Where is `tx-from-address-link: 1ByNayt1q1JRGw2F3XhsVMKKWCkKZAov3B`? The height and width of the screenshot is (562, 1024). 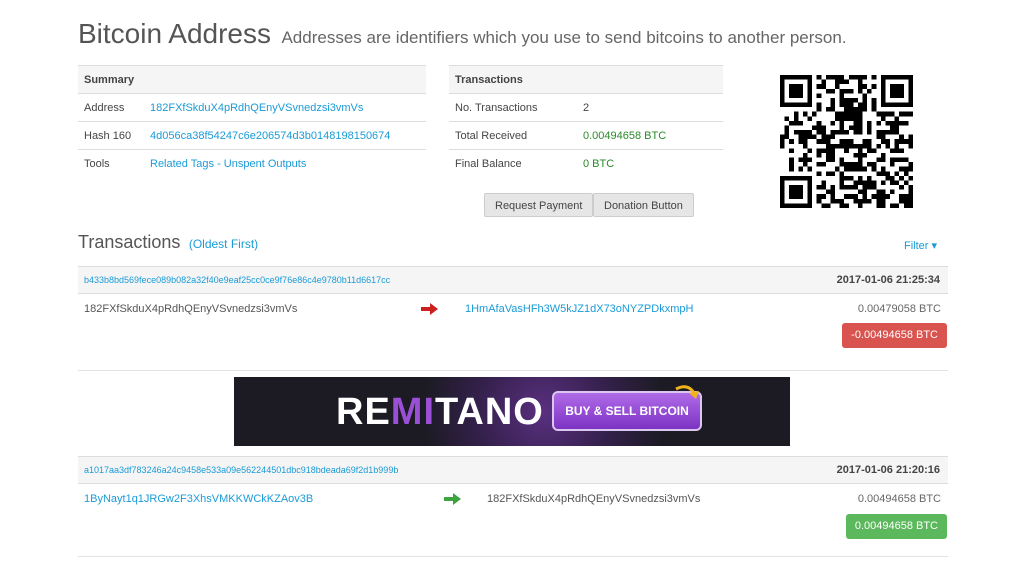 tx-from-address-link: 1ByNayt1q1JRGw2F3XhsVMKKWCkKZAov3B is located at coordinates (198, 499).